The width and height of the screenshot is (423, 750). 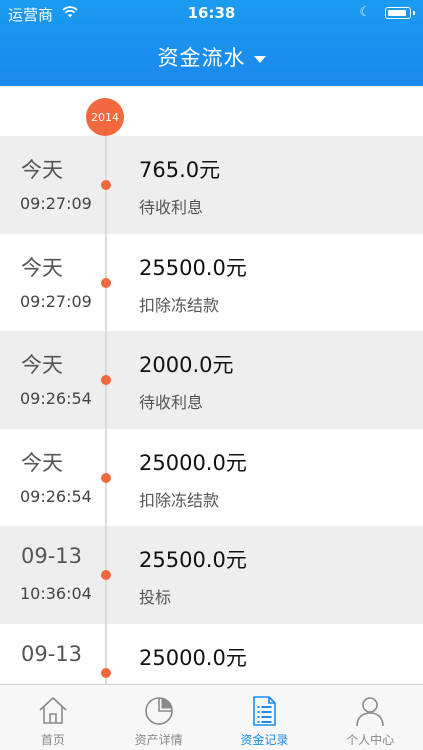 I want to click on record-row: 09-13 25000.0元, so click(x=211, y=654).